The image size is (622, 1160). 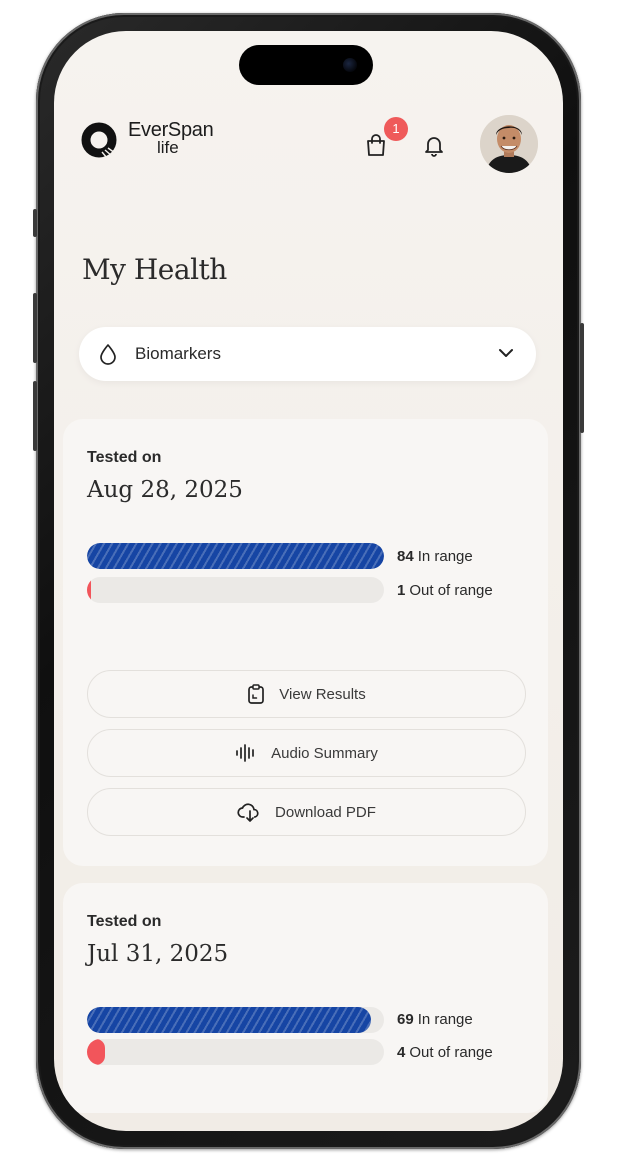 What do you see at coordinates (405, 556) in the screenshot?
I see `in-range-count: 84` at bounding box center [405, 556].